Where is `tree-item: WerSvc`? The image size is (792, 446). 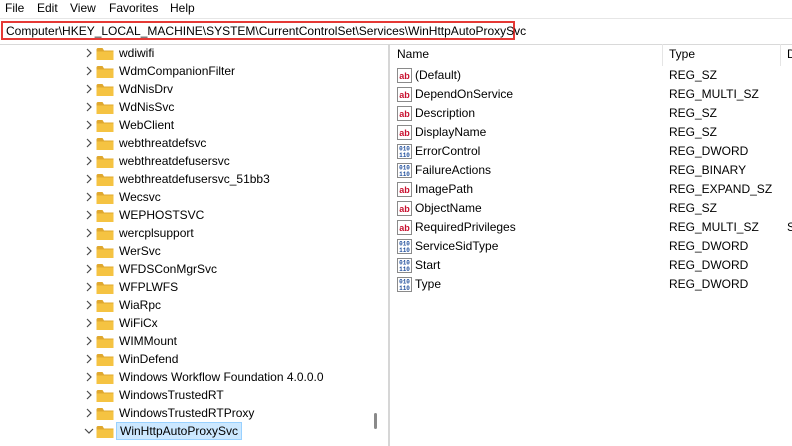
tree-item: WerSvc is located at coordinates (193, 251).